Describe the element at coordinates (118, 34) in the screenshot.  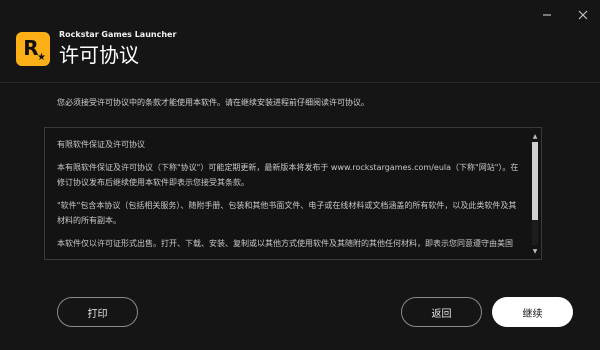
I see `app-name: Rockstar Games Launcher` at that location.